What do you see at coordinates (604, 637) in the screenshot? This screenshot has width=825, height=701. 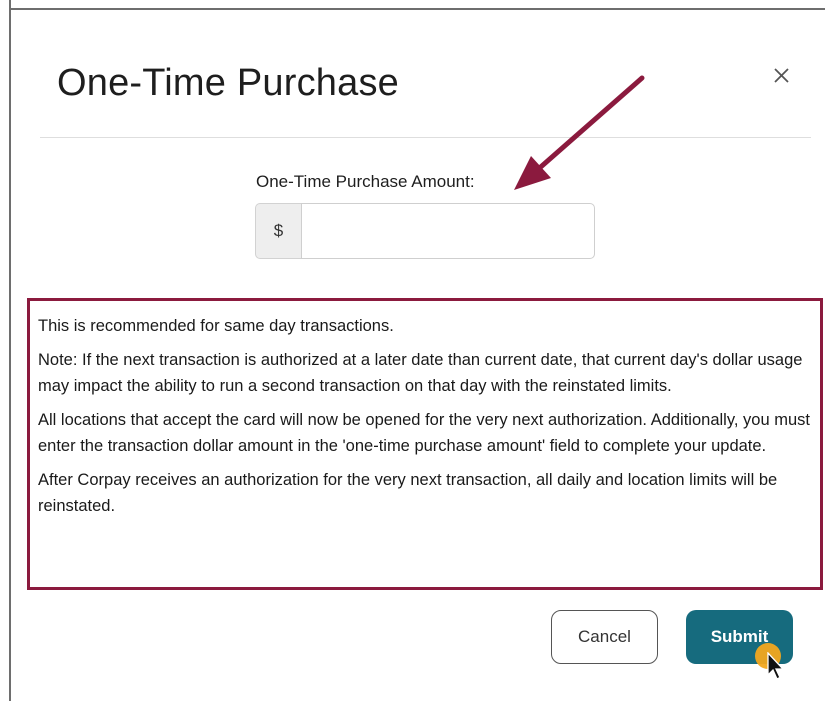 I see `cancel-button: Cancel` at bounding box center [604, 637].